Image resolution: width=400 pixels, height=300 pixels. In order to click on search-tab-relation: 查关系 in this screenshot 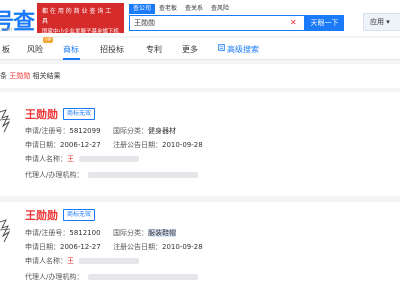, I will do `click(194, 9)`.